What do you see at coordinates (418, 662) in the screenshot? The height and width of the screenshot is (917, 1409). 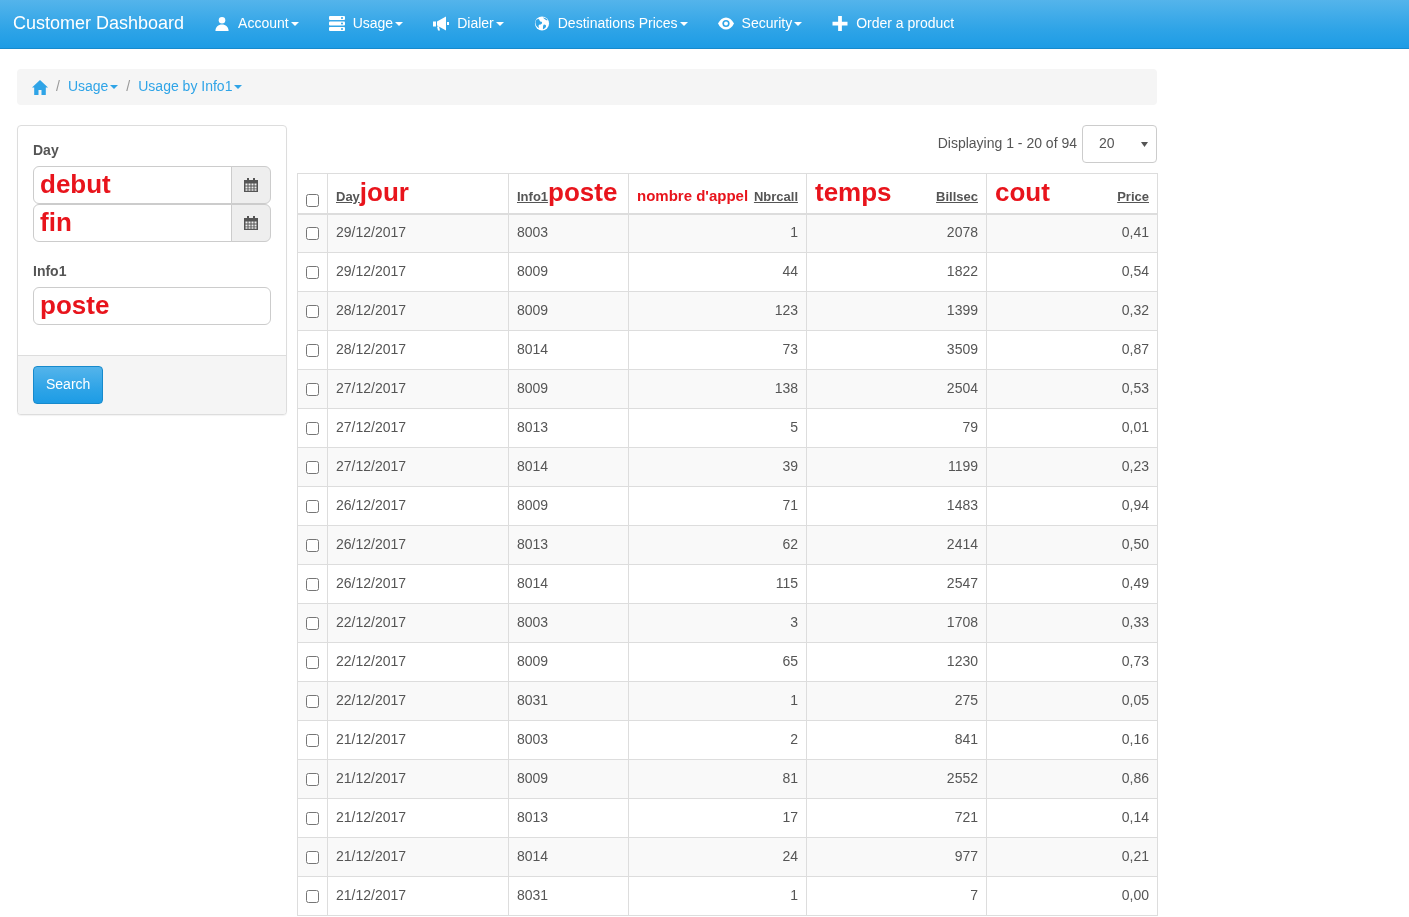 I see `table-cell: 22/12/2017` at bounding box center [418, 662].